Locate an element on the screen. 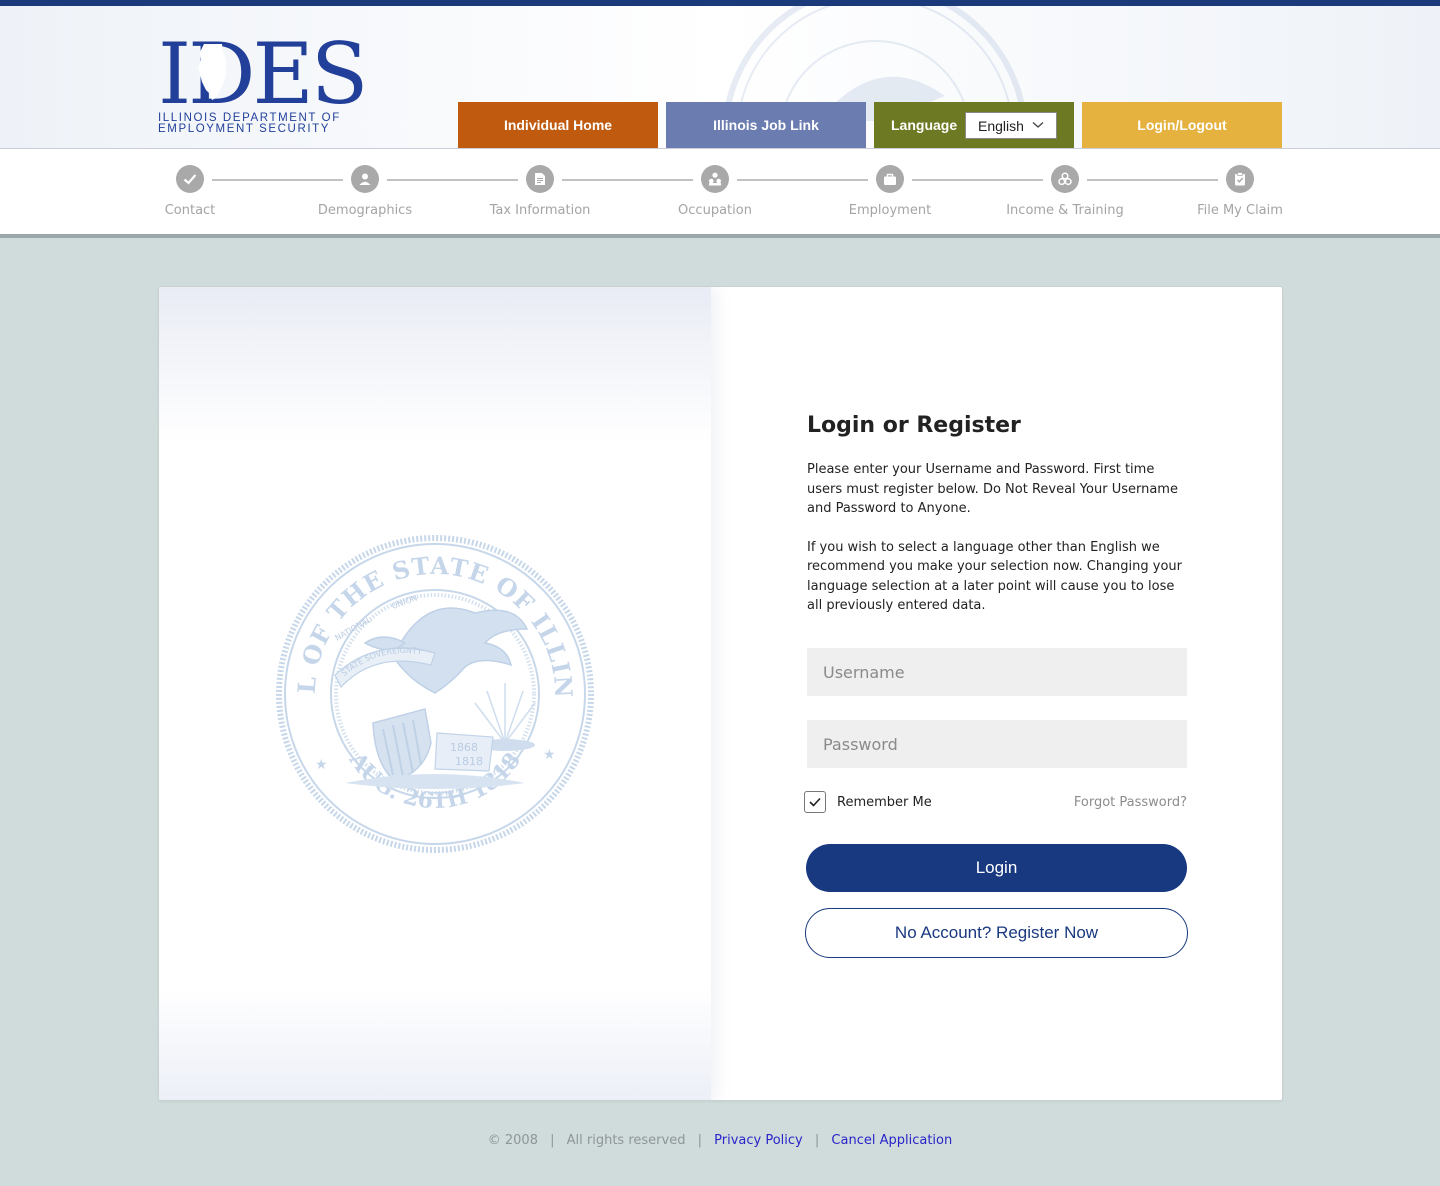  document-icon is located at coordinates (540, 179).